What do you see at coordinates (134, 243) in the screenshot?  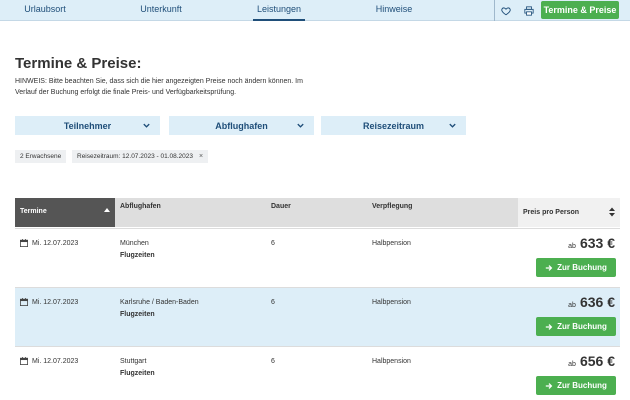 I see `row-airport: München` at bounding box center [134, 243].